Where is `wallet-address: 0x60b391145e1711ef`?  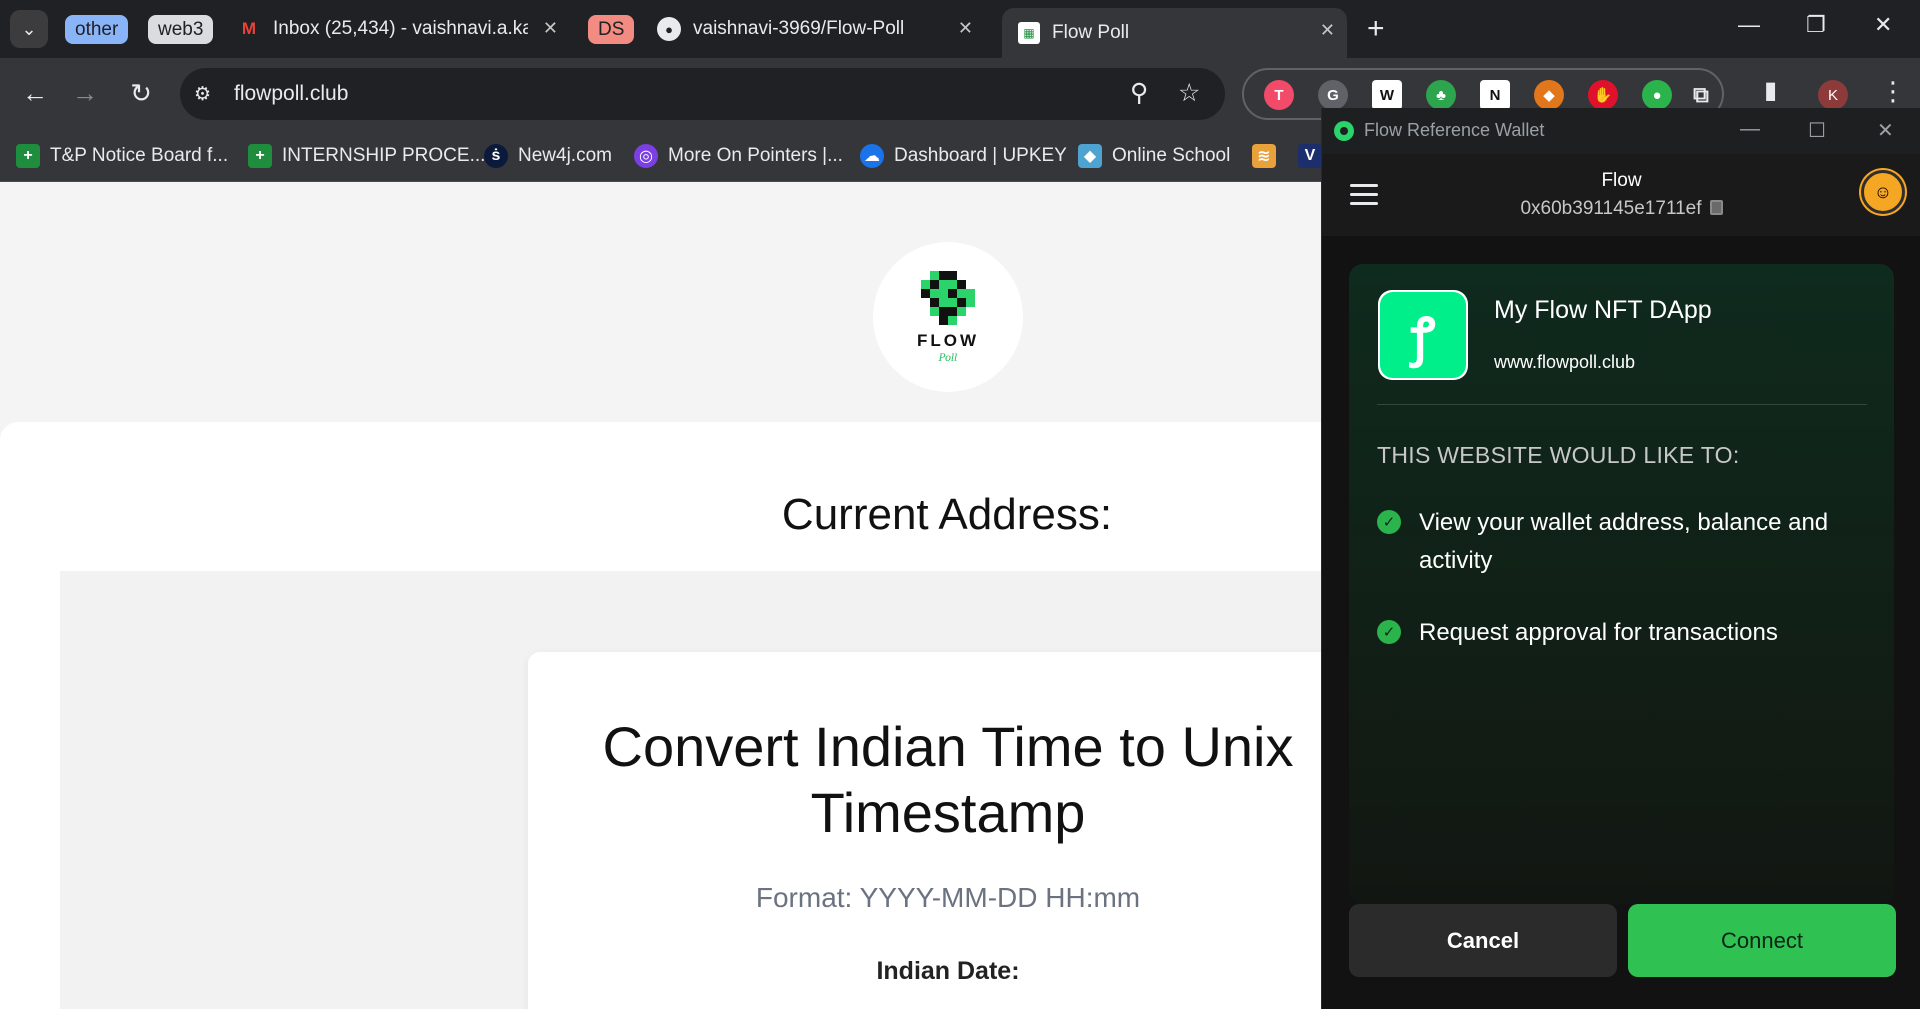 wallet-address: 0x60b391145e1711ef is located at coordinates (1621, 209).